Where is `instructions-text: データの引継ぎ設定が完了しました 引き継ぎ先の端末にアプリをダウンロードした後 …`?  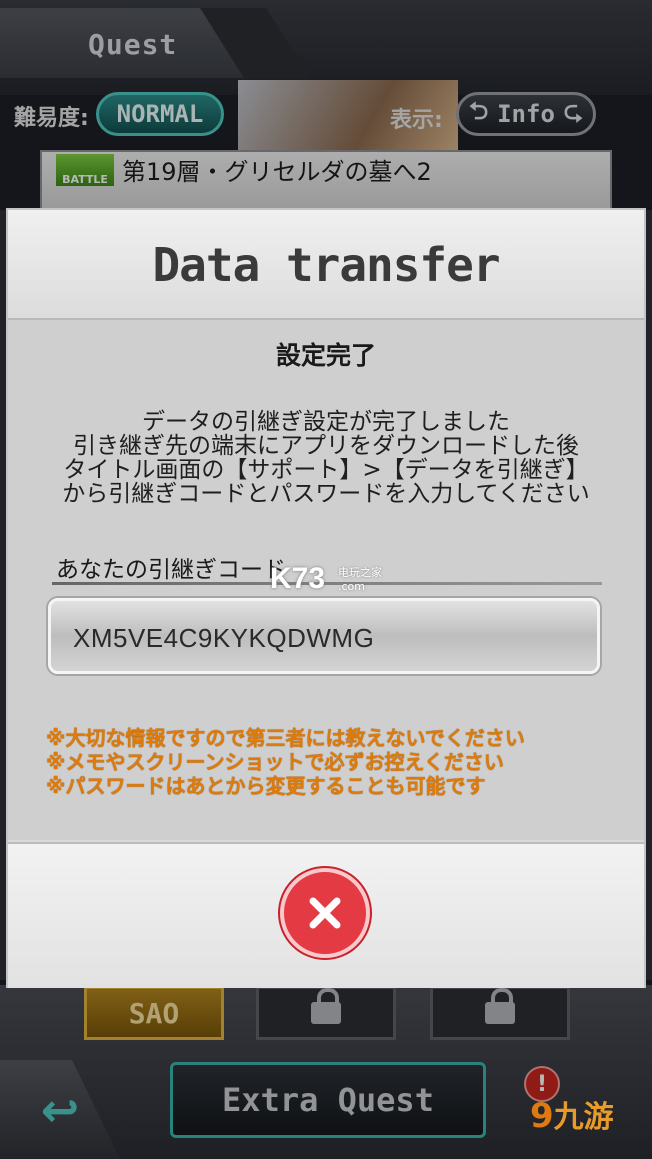 instructions-text: データの引継ぎ設定が完了しました 引き継ぎ先の端末にアプリをダウンロードした後 … is located at coordinates (326, 458).